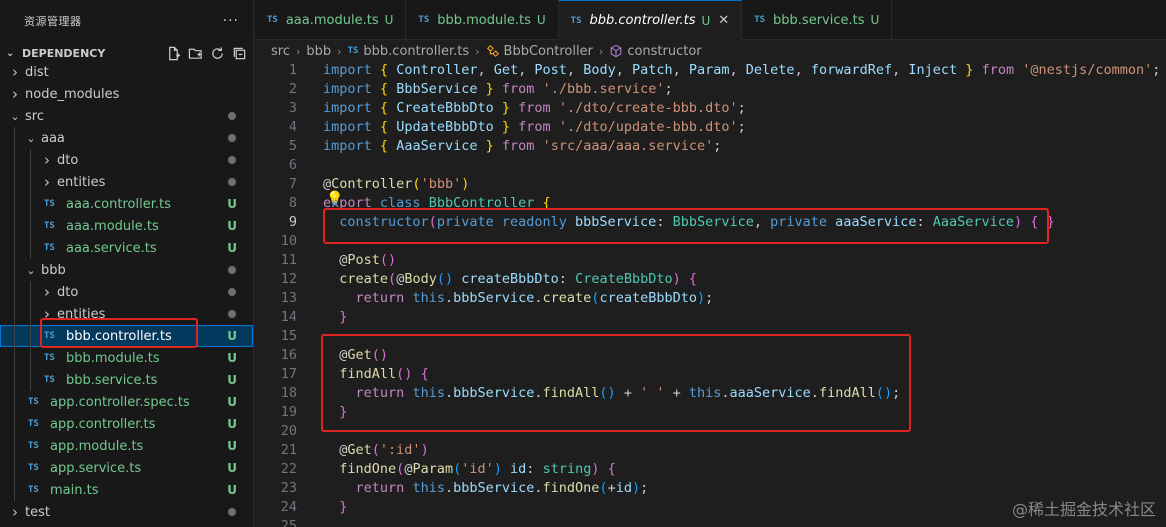 The width and height of the screenshot is (1166, 527). Describe the element at coordinates (331, 20) in the screenshot. I see `editor-tab: TS aaa.module.ts U` at that location.